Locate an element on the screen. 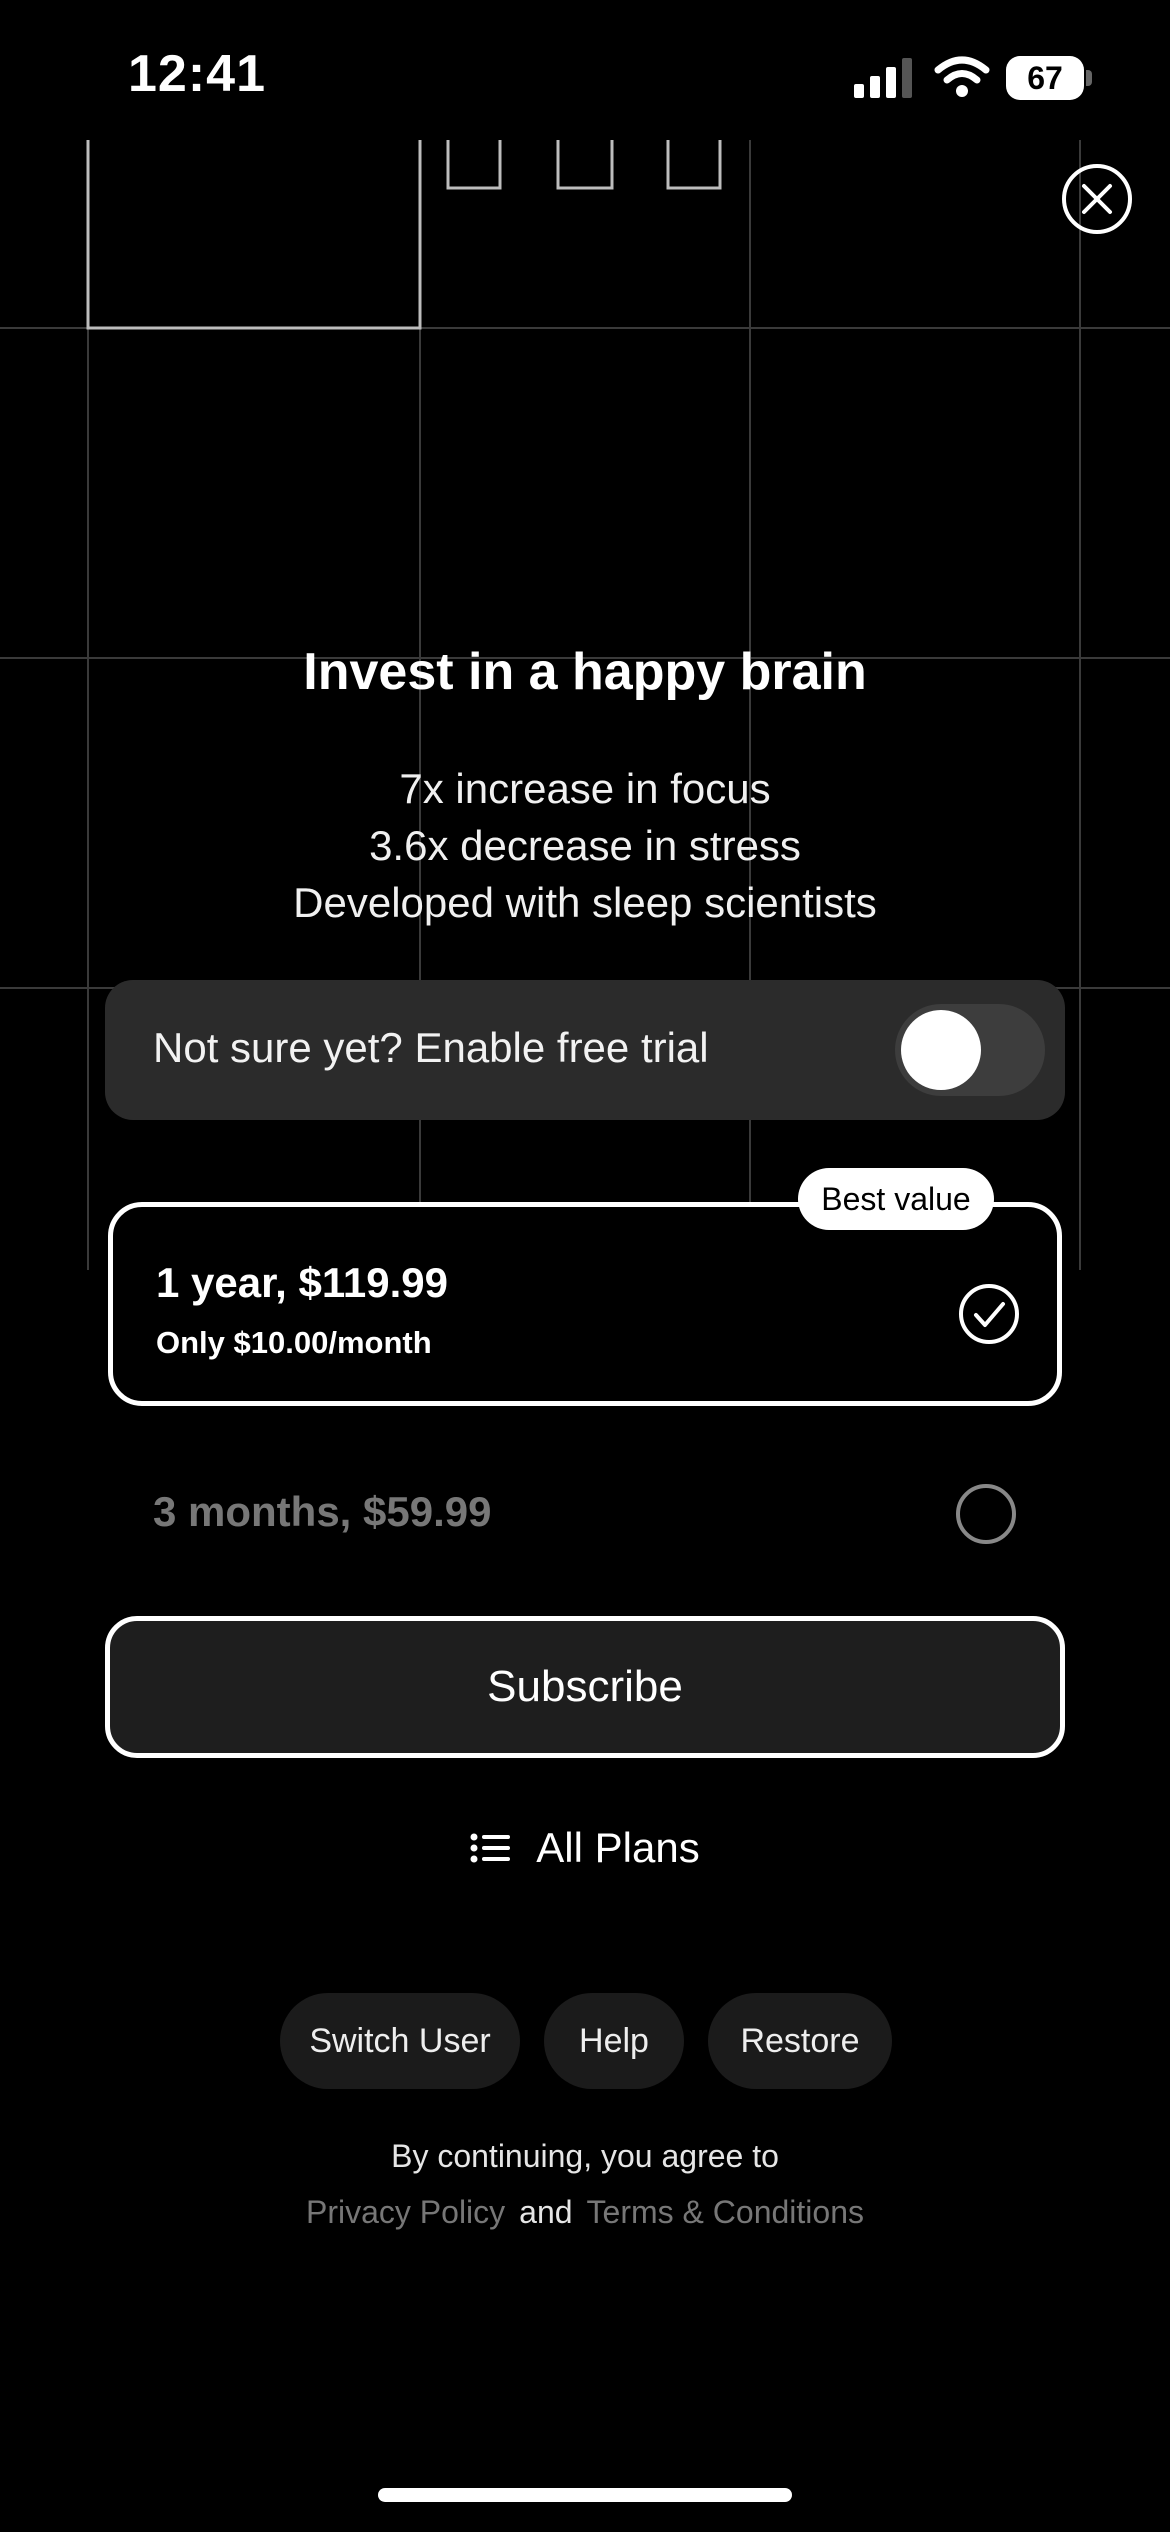 Image resolution: width=1170 pixels, height=2532 pixels. restore-button: Restore is located at coordinates (800, 2041).